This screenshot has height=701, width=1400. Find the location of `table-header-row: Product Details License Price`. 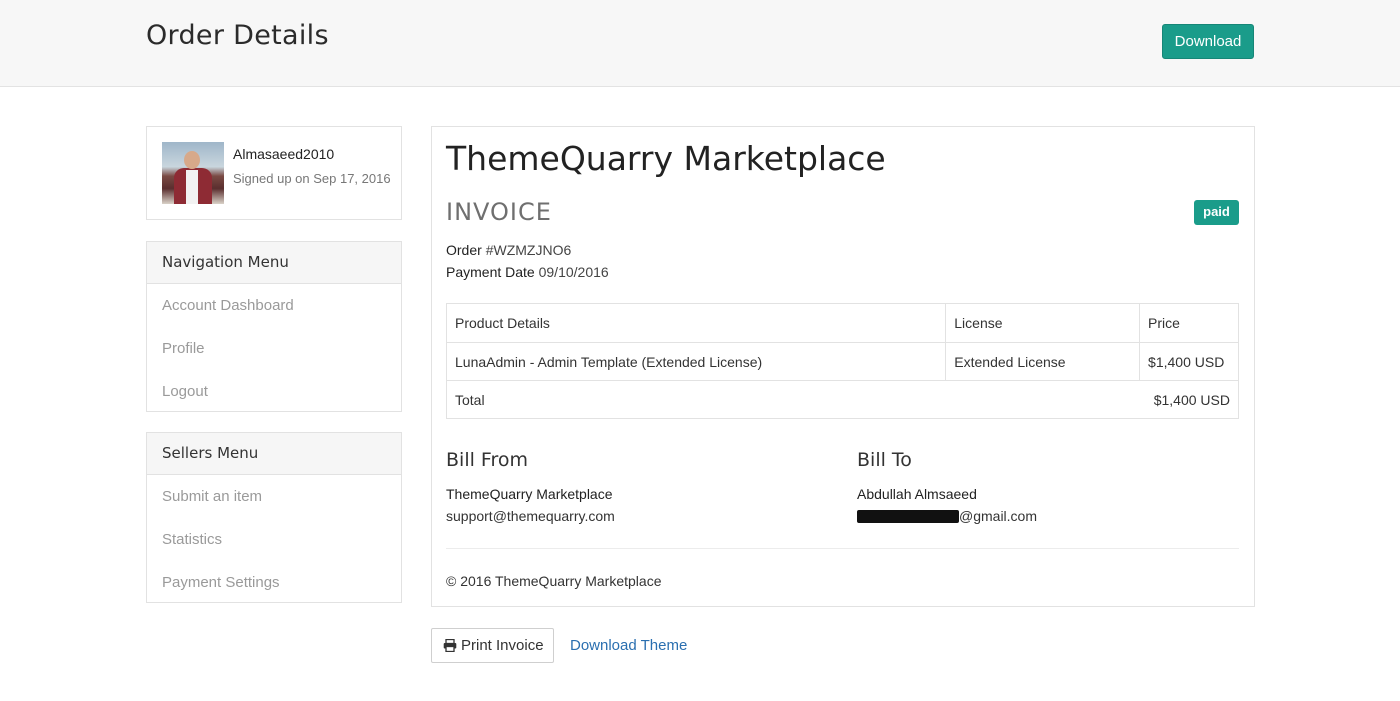

table-header-row: Product Details License Price is located at coordinates (842, 323).